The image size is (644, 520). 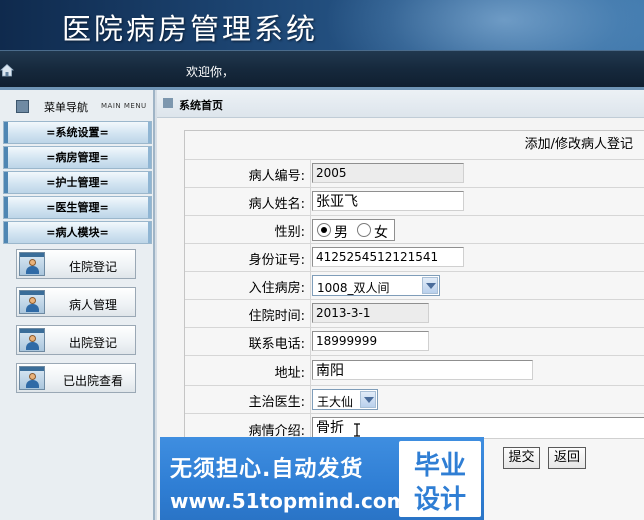 I want to click on watermark-ad: 无须担心.自动发货 www.51topmind.com 毕业 设计, so click(x=322, y=478).